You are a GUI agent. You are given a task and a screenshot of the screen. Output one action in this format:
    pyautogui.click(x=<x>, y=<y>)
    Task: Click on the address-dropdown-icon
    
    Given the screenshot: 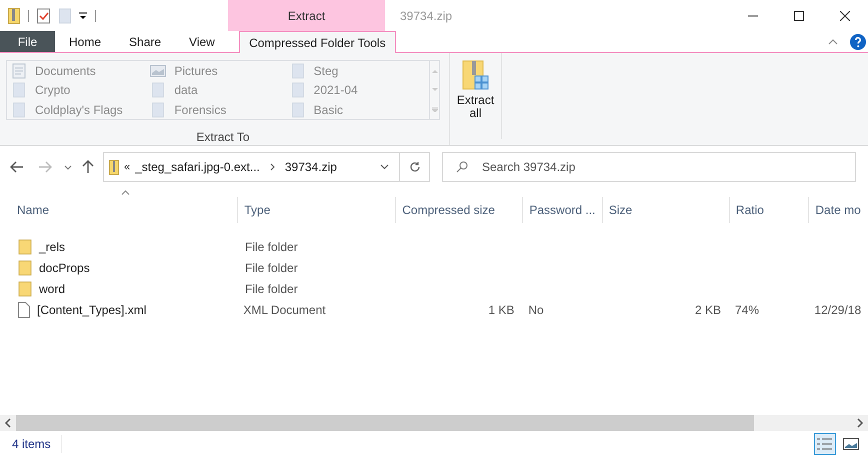 What is the action you would take?
    pyautogui.click(x=384, y=167)
    